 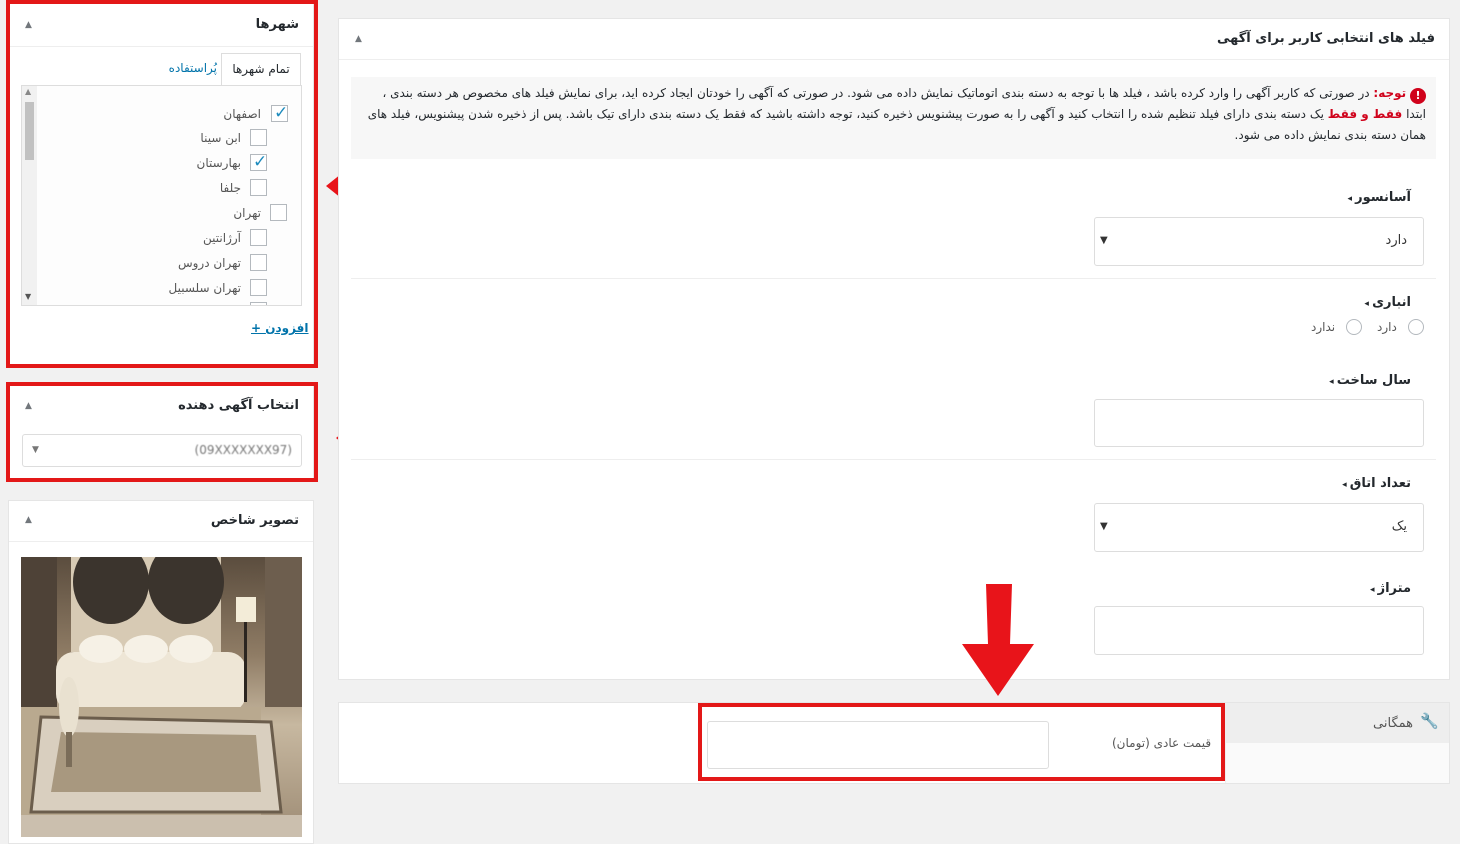 What do you see at coordinates (1259, 241) in the screenshot?
I see `elevator-select: دارد ▼` at bounding box center [1259, 241].